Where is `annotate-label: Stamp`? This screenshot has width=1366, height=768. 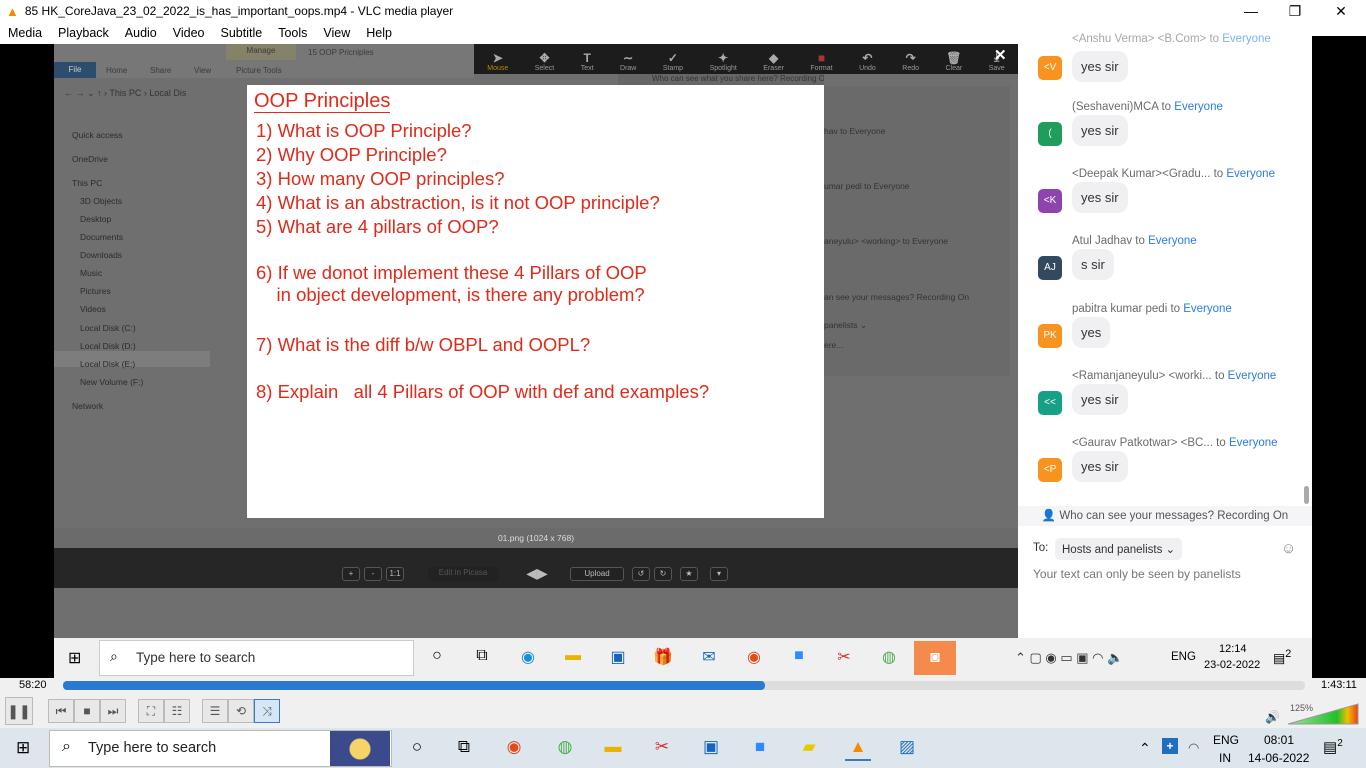 annotate-label: Stamp is located at coordinates (673, 68).